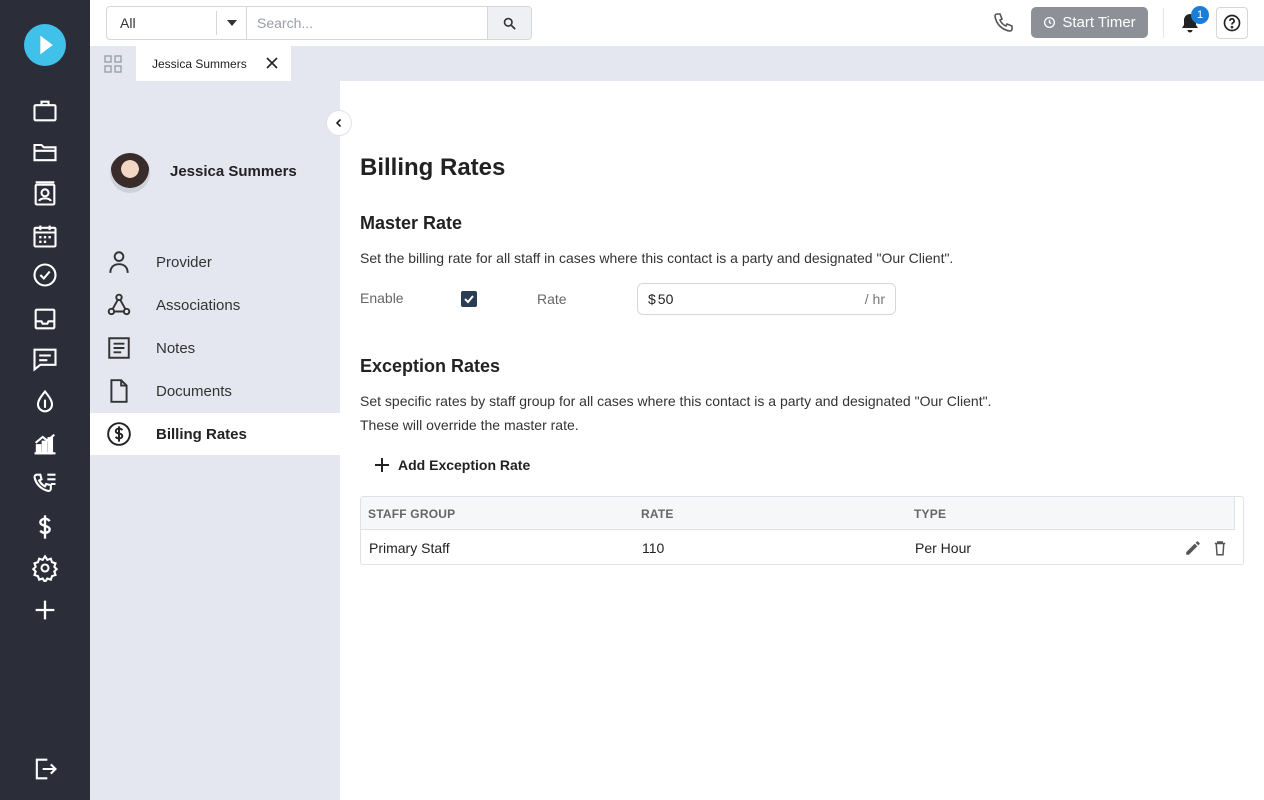 Image resolution: width=1264 pixels, height=800 pixels. I want to click on grid-icon, so click(113, 64).